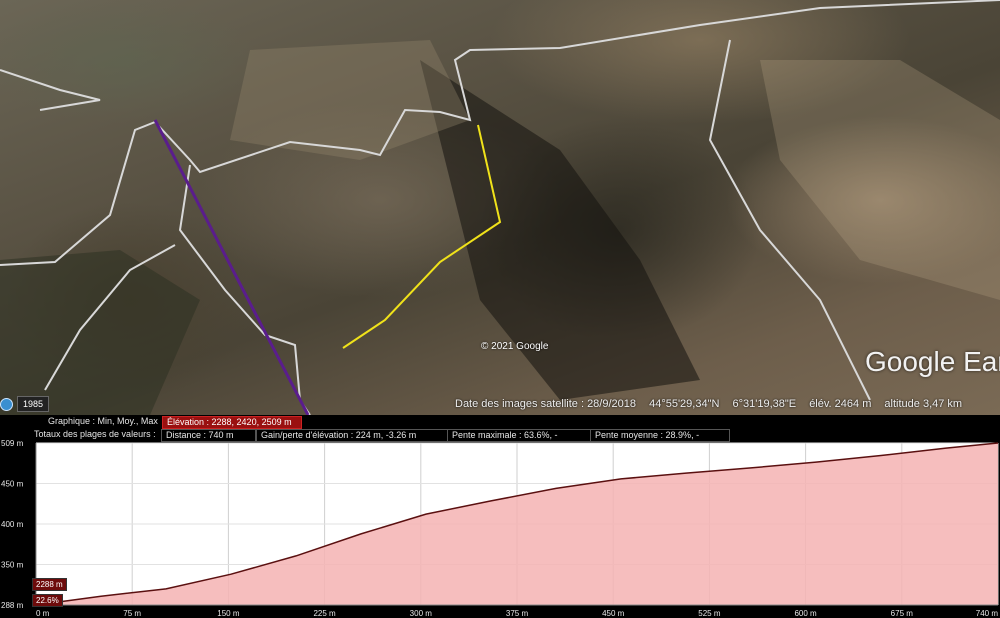  What do you see at coordinates (6, 404) in the screenshot?
I see `clock-icon` at bounding box center [6, 404].